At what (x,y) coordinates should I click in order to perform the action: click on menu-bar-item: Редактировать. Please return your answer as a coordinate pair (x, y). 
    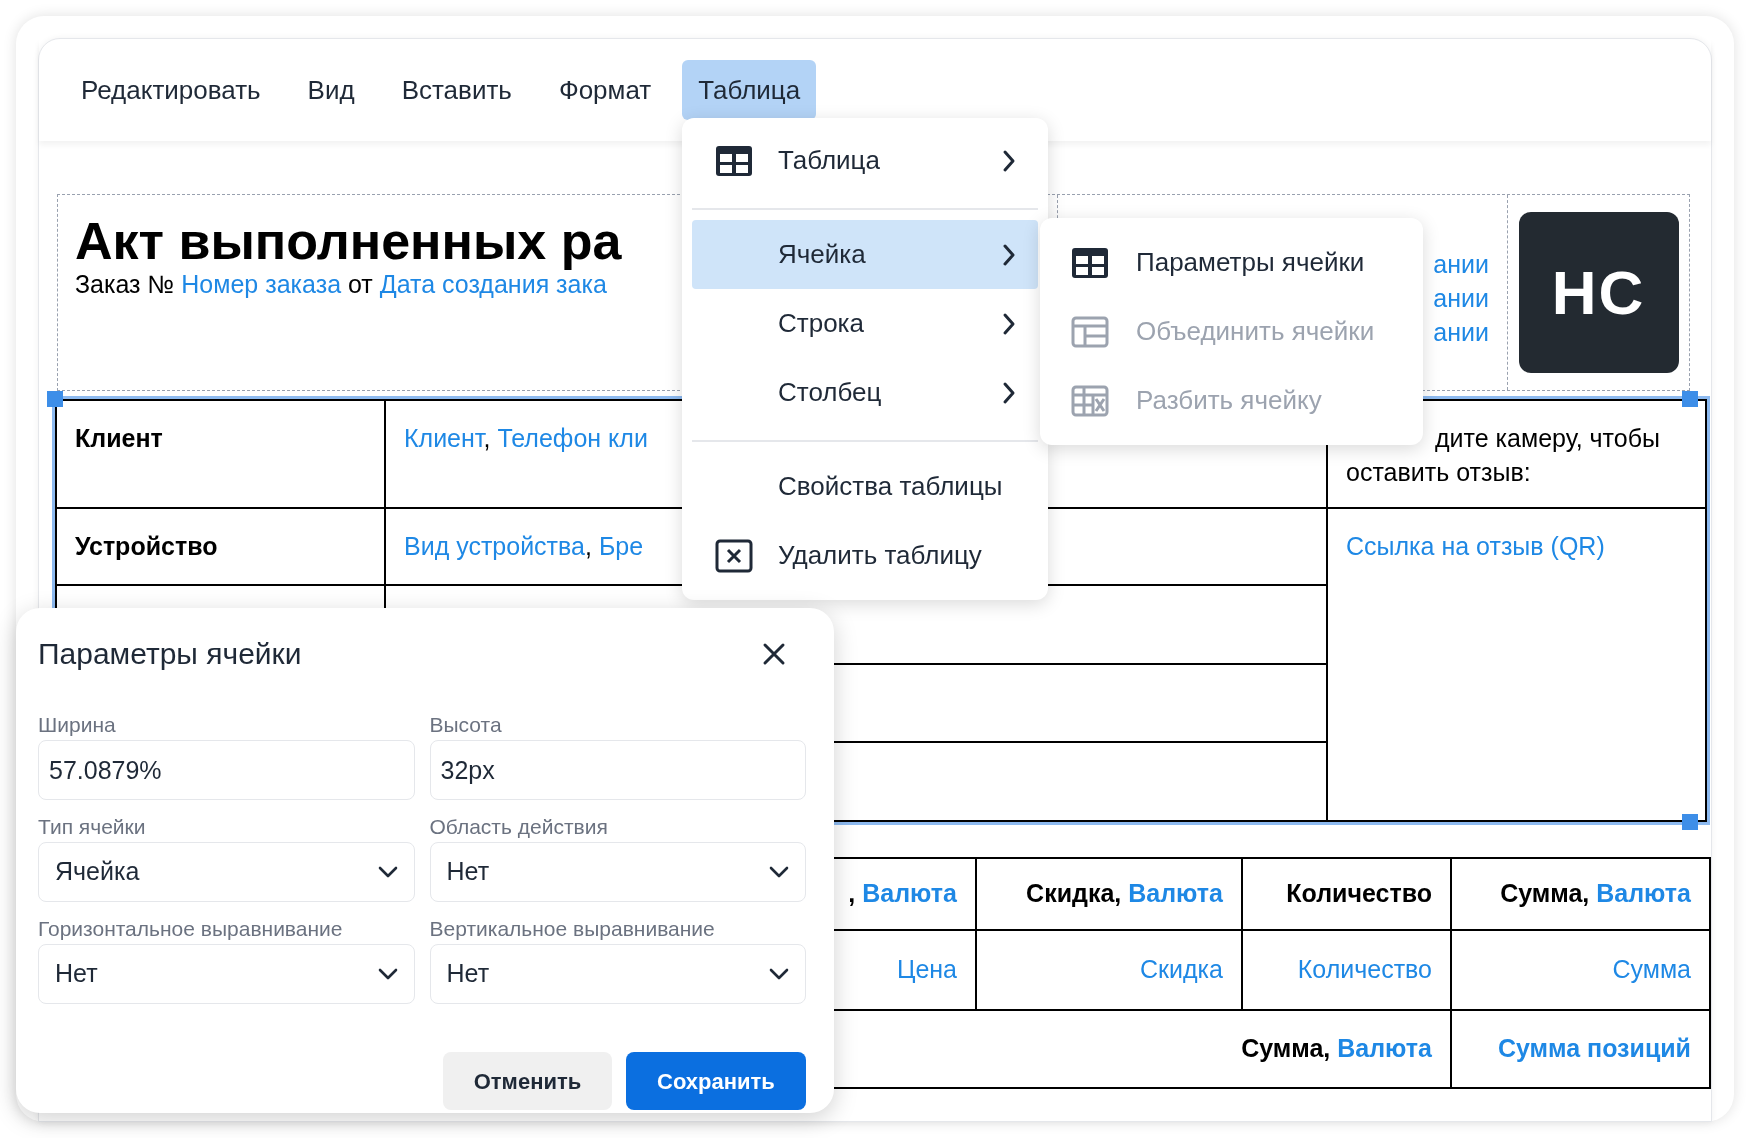
    Looking at the image, I should click on (171, 90).